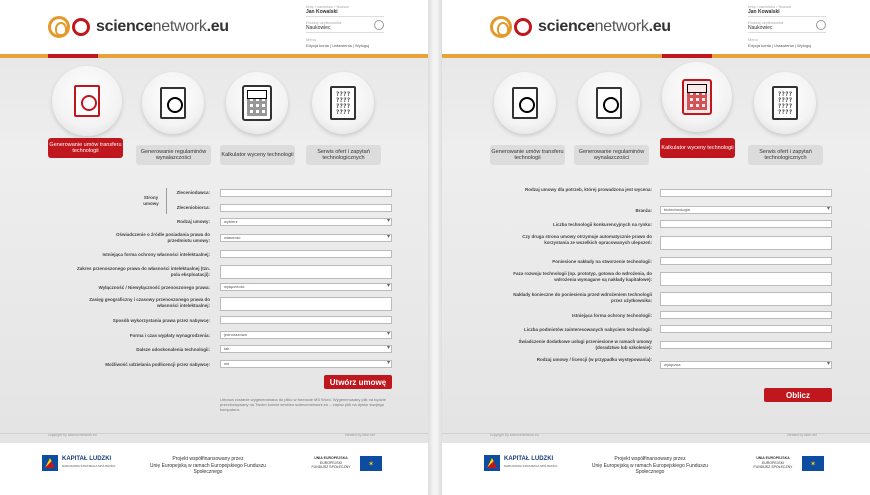 This screenshot has height=495, width=870. What do you see at coordinates (59, 27) in the screenshot?
I see `bulb-logo-icon` at bounding box center [59, 27].